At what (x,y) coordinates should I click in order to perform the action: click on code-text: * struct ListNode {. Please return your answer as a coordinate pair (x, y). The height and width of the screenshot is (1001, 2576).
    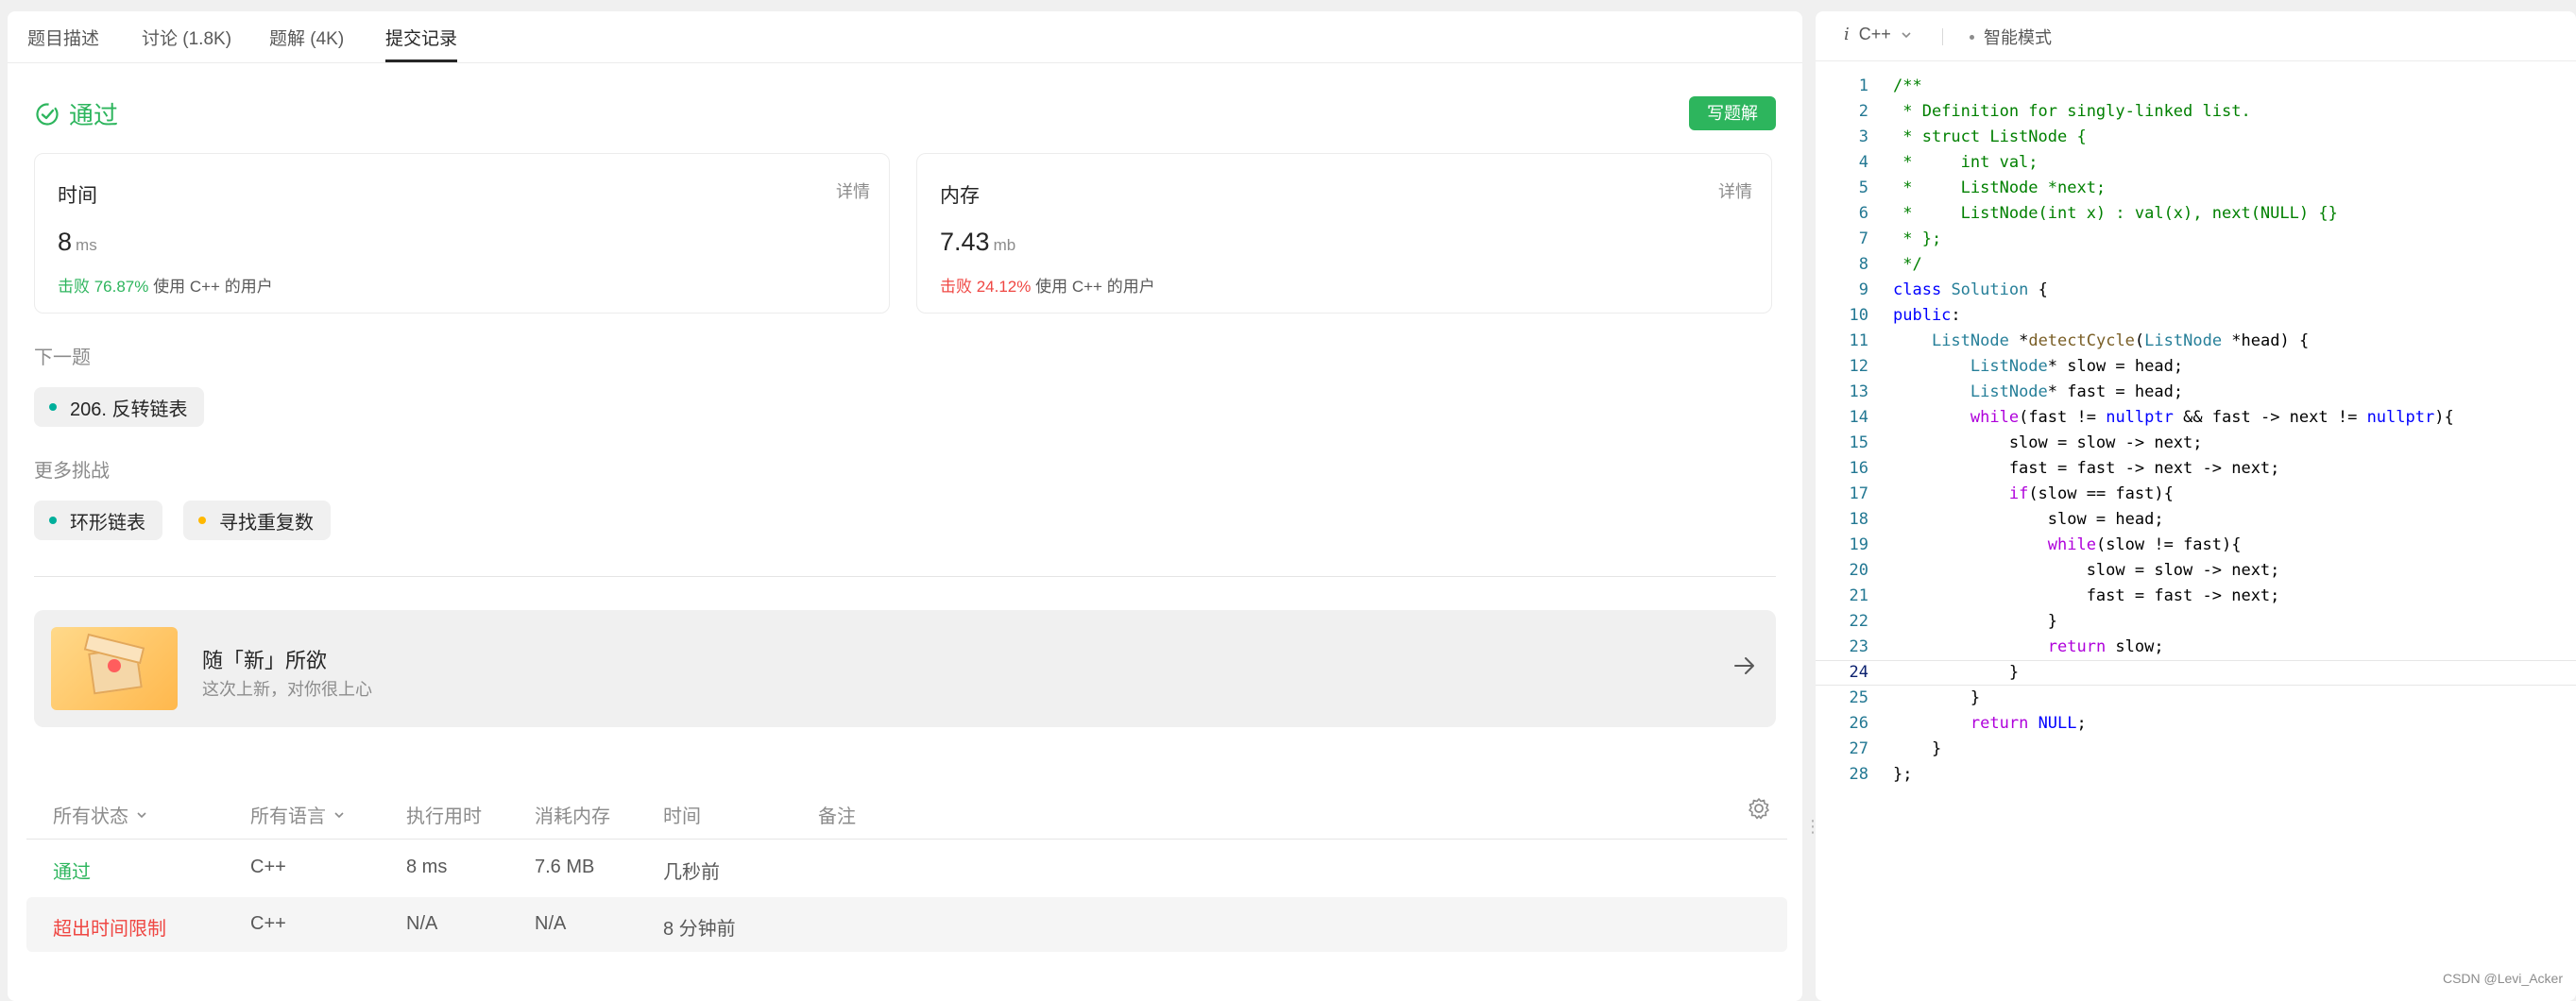
    Looking at the image, I should click on (1990, 136).